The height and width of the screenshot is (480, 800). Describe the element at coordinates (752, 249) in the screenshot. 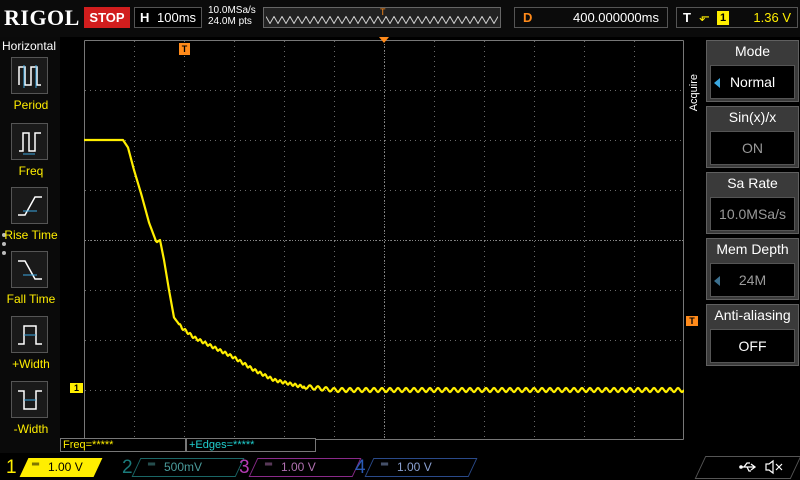

I see `mem-depth-label: Mem Depth` at that location.